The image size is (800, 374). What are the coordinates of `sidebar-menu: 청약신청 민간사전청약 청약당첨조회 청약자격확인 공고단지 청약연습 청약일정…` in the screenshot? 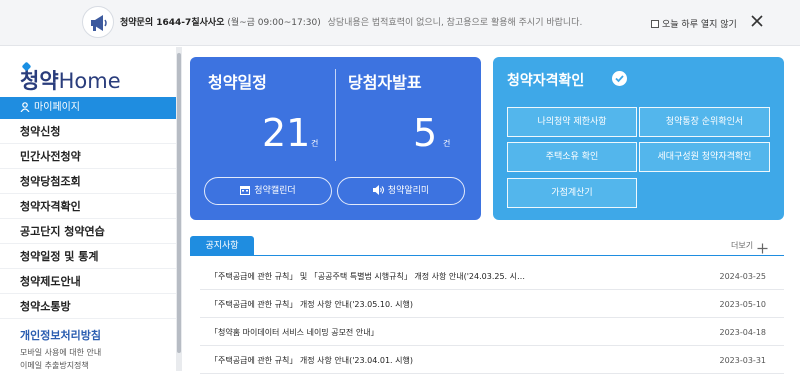 It's located at (88, 219).